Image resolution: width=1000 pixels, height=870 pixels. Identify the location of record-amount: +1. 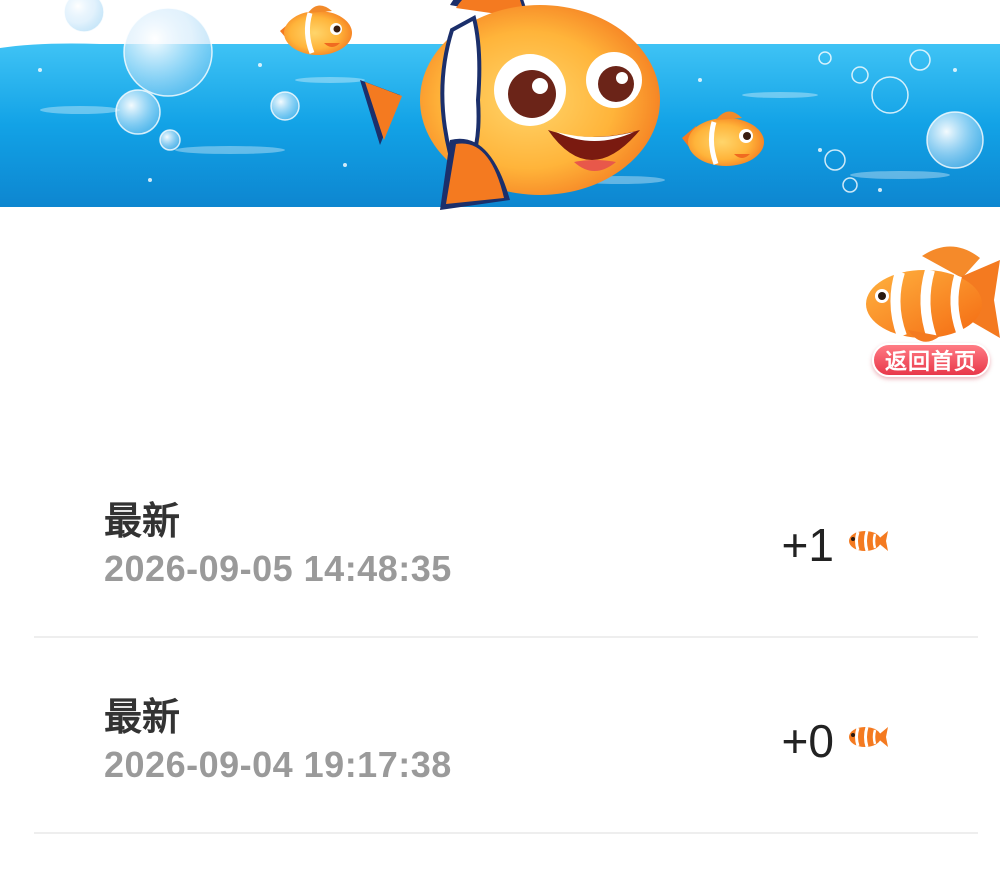
(807, 545).